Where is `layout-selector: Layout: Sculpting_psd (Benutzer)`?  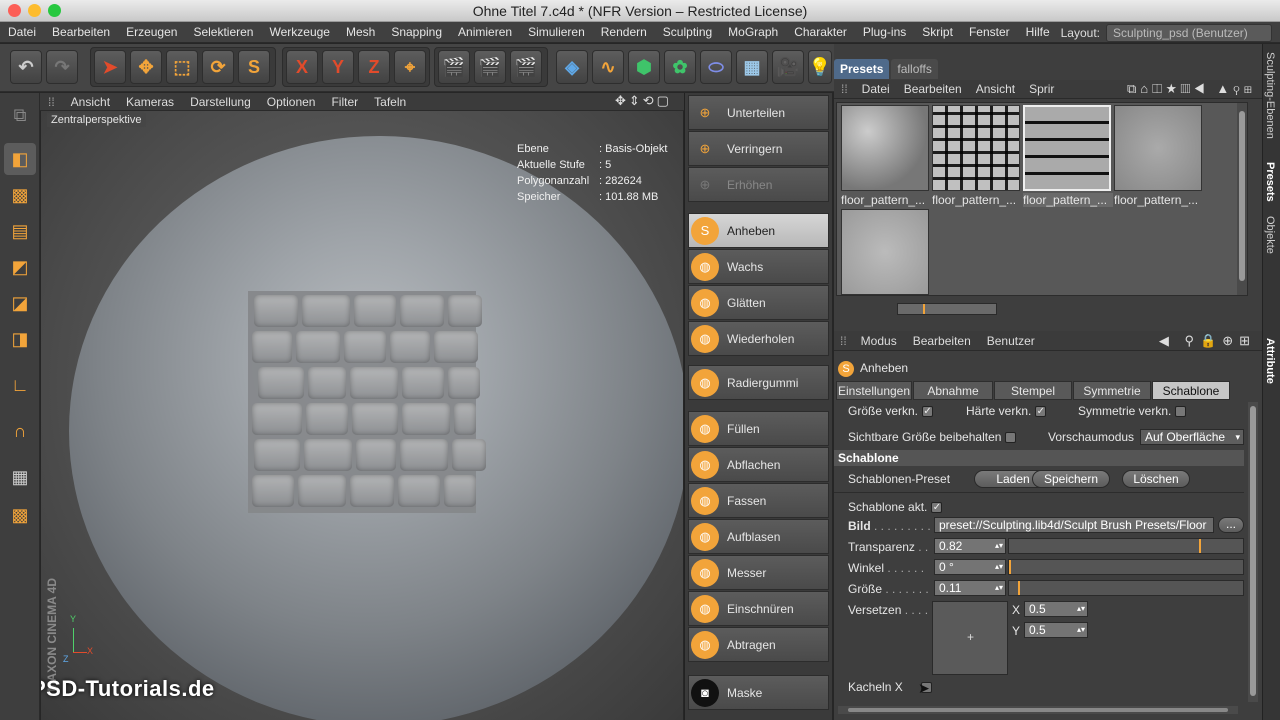 layout-selector: Layout: Sculpting_psd (Benutzer) is located at coordinates (1166, 33).